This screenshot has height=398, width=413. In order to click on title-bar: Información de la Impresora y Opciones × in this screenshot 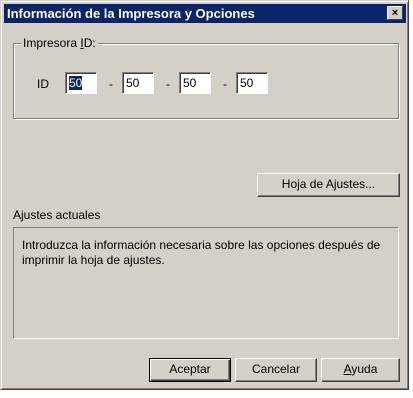, I will do `click(205, 13)`.